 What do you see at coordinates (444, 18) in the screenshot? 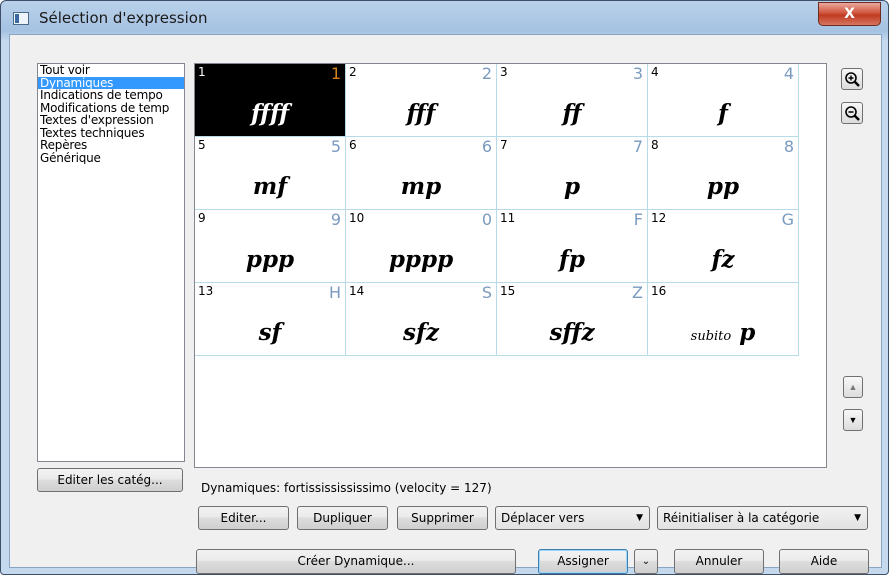
I see `title-bar: Sélection d'expression X` at bounding box center [444, 18].